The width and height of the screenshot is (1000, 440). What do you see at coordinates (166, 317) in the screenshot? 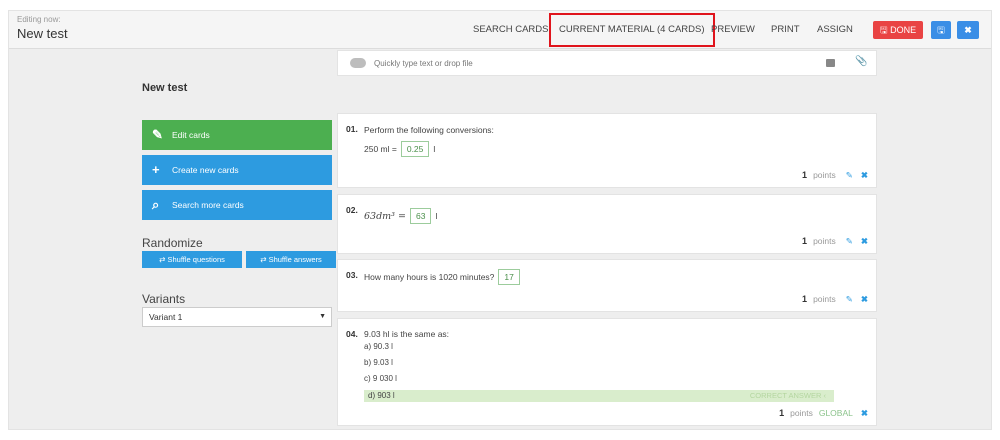
I see `variant-selected: Variant 1` at bounding box center [166, 317].